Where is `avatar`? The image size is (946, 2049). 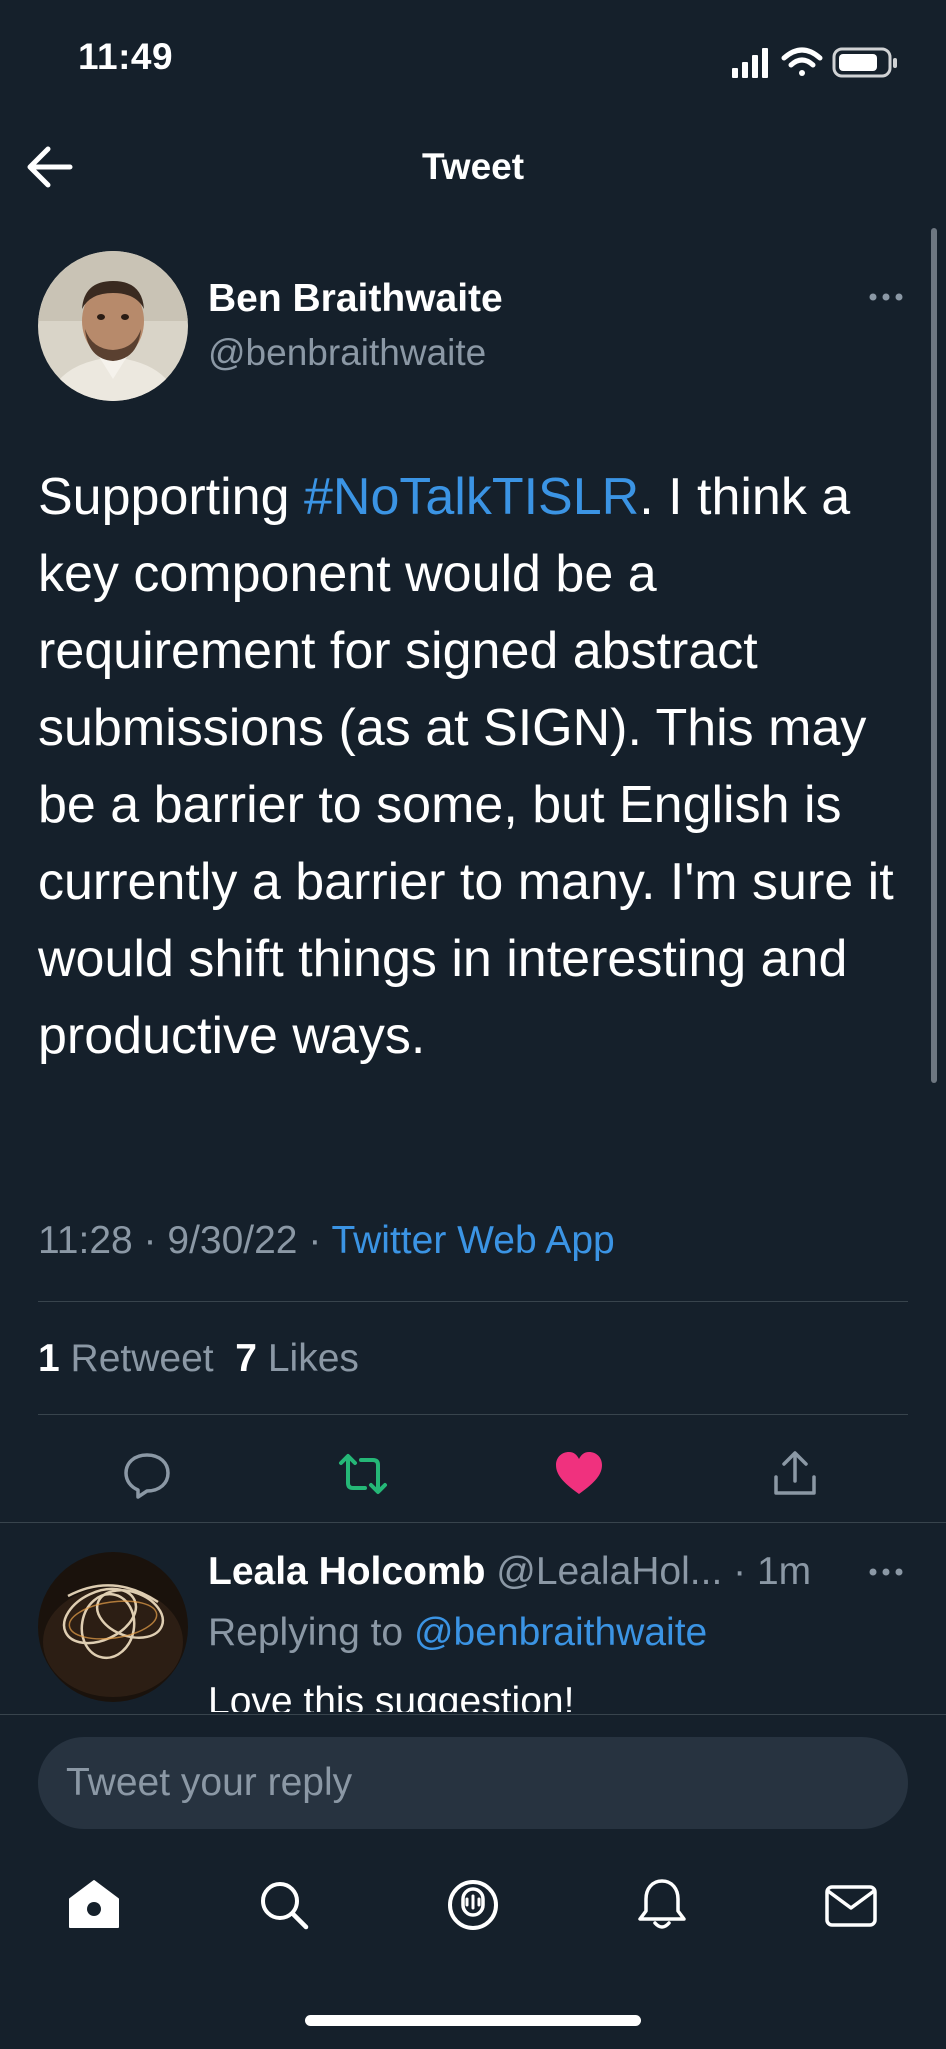 avatar is located at coordinates (113, 326).